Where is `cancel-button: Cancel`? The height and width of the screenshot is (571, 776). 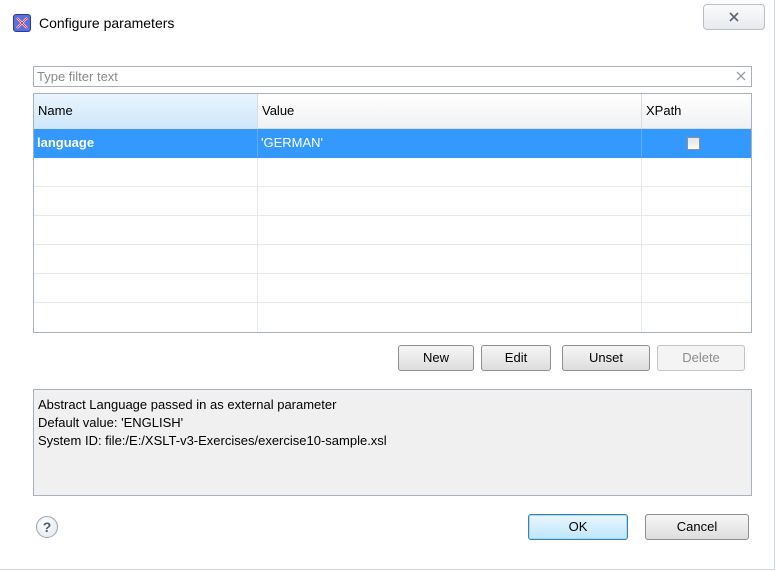
cancel-button: Cancel is located at coordinates (697, 527).